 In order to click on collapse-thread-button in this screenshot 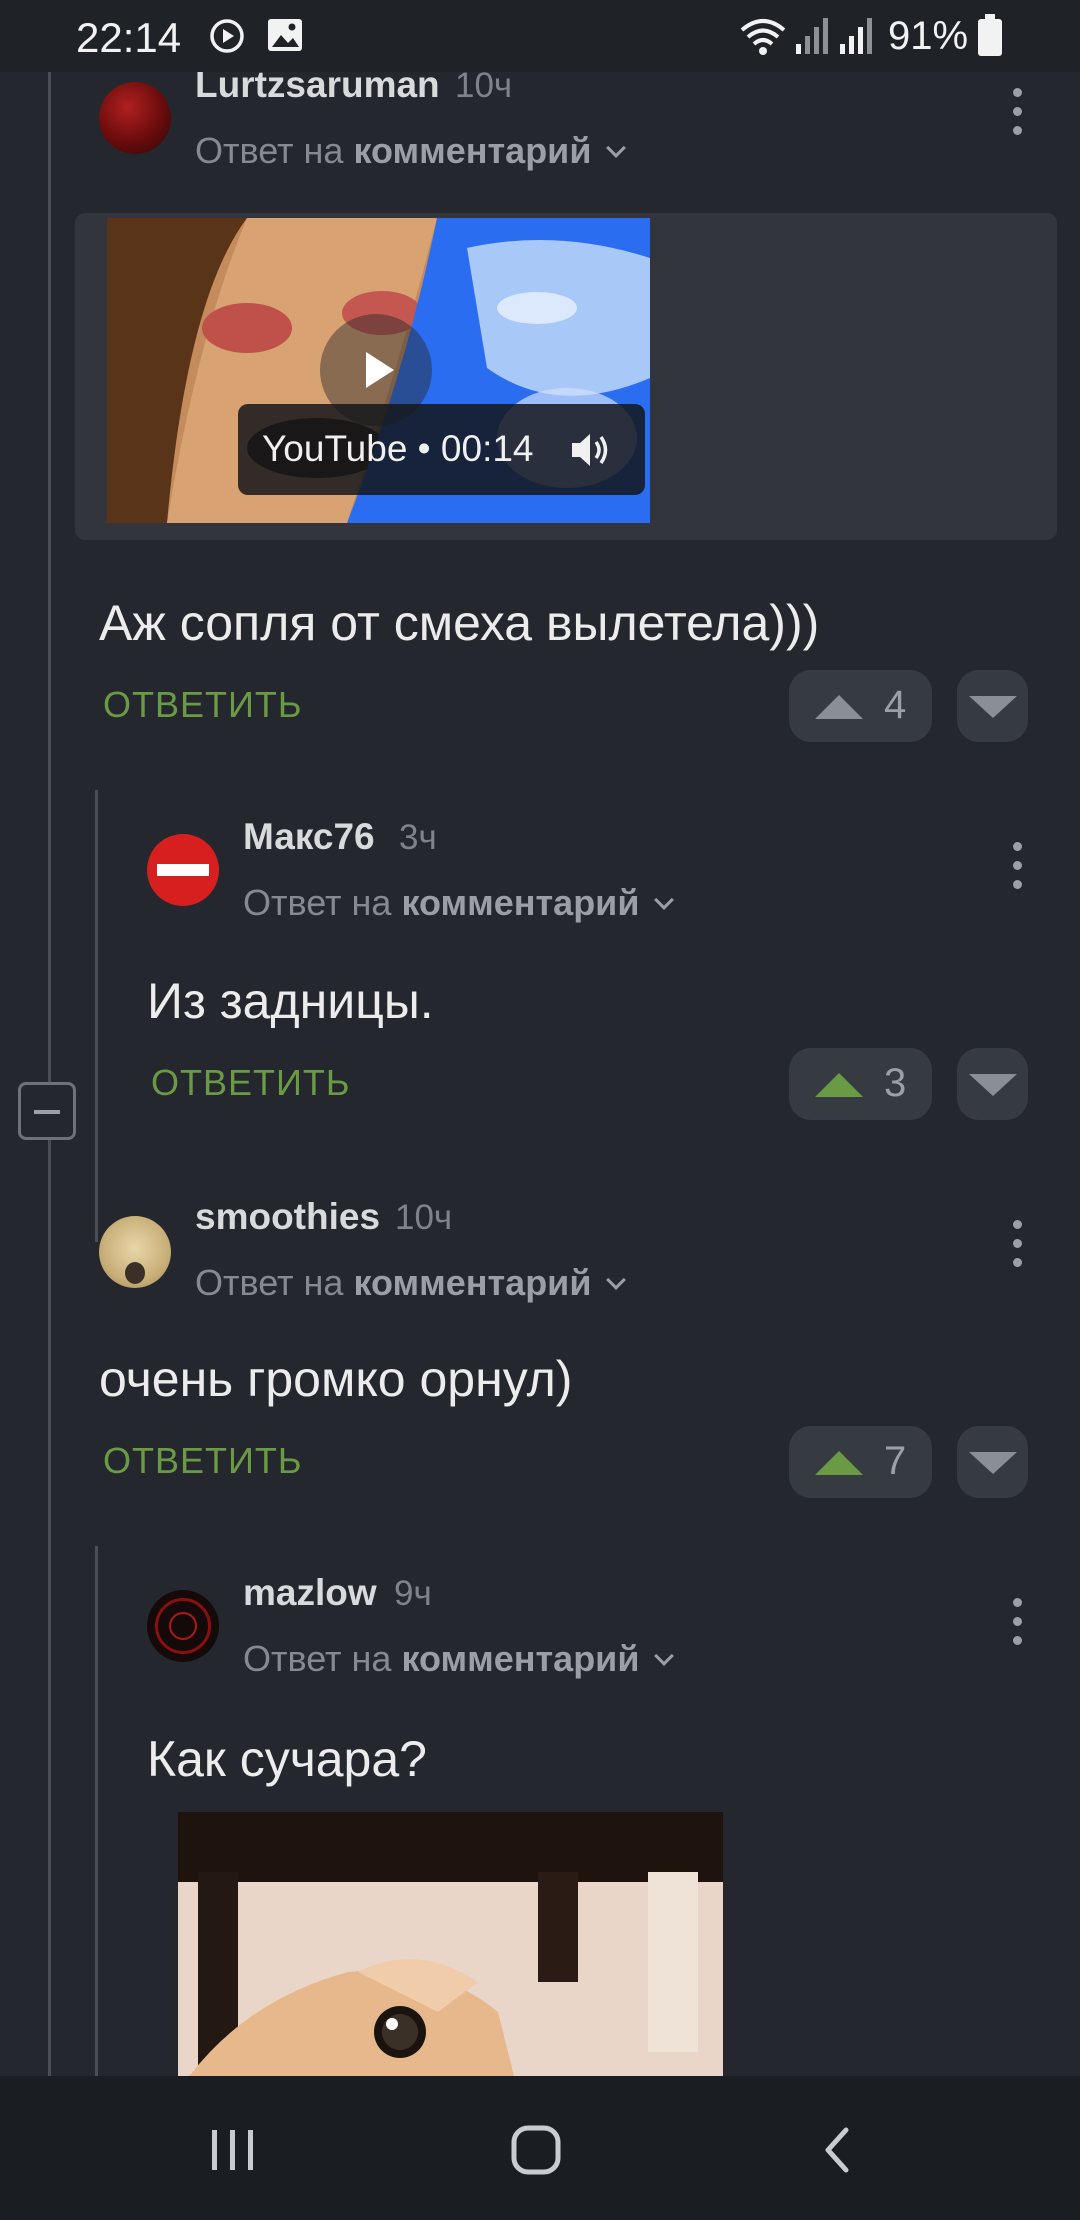, I will do `click(47, 1111)`.